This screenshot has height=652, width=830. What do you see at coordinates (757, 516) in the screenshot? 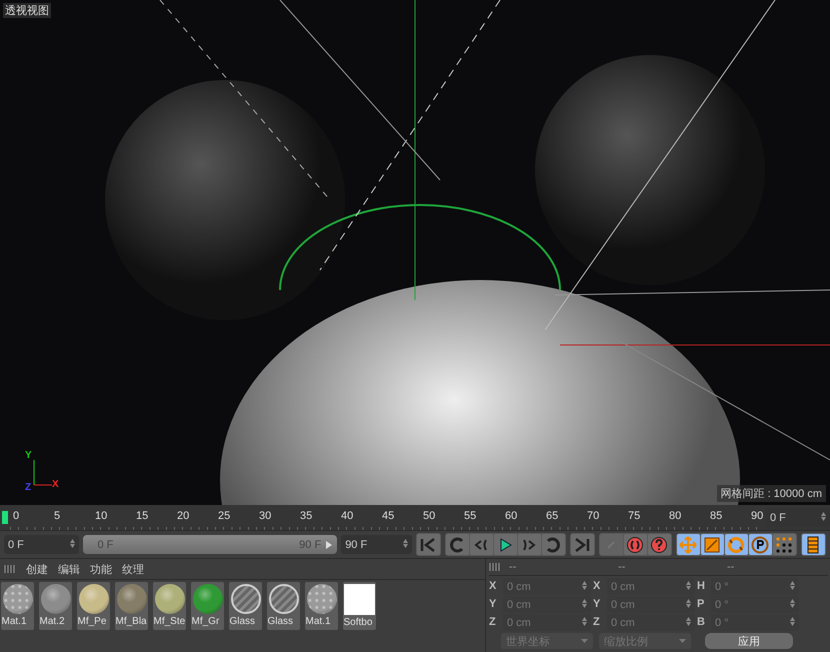
I see `frame-number: 90` at bounding box center [757, 516].